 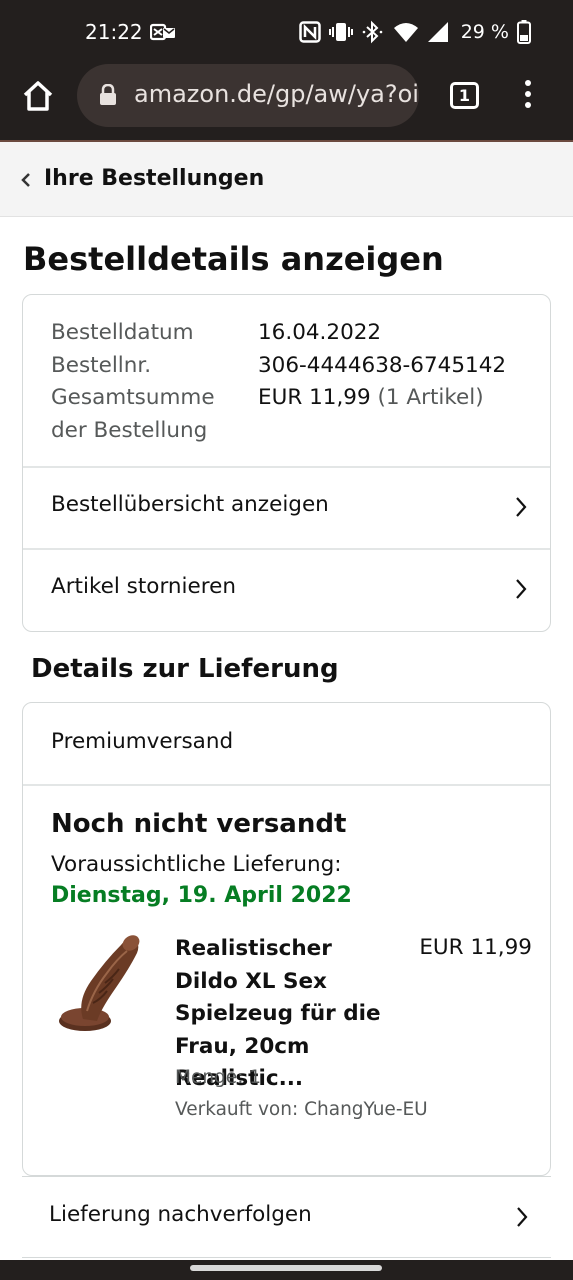 What do you see at coordinates (475, 947) in the screenshot?
I see `product-price: EUR 11,99` at bounding box center [475, 947].